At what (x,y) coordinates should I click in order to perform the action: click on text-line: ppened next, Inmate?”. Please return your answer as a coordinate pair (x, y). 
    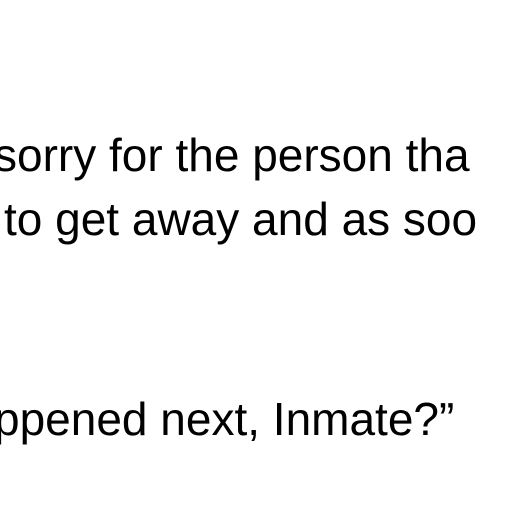
    Looking at the image, I should click on (227, 419).